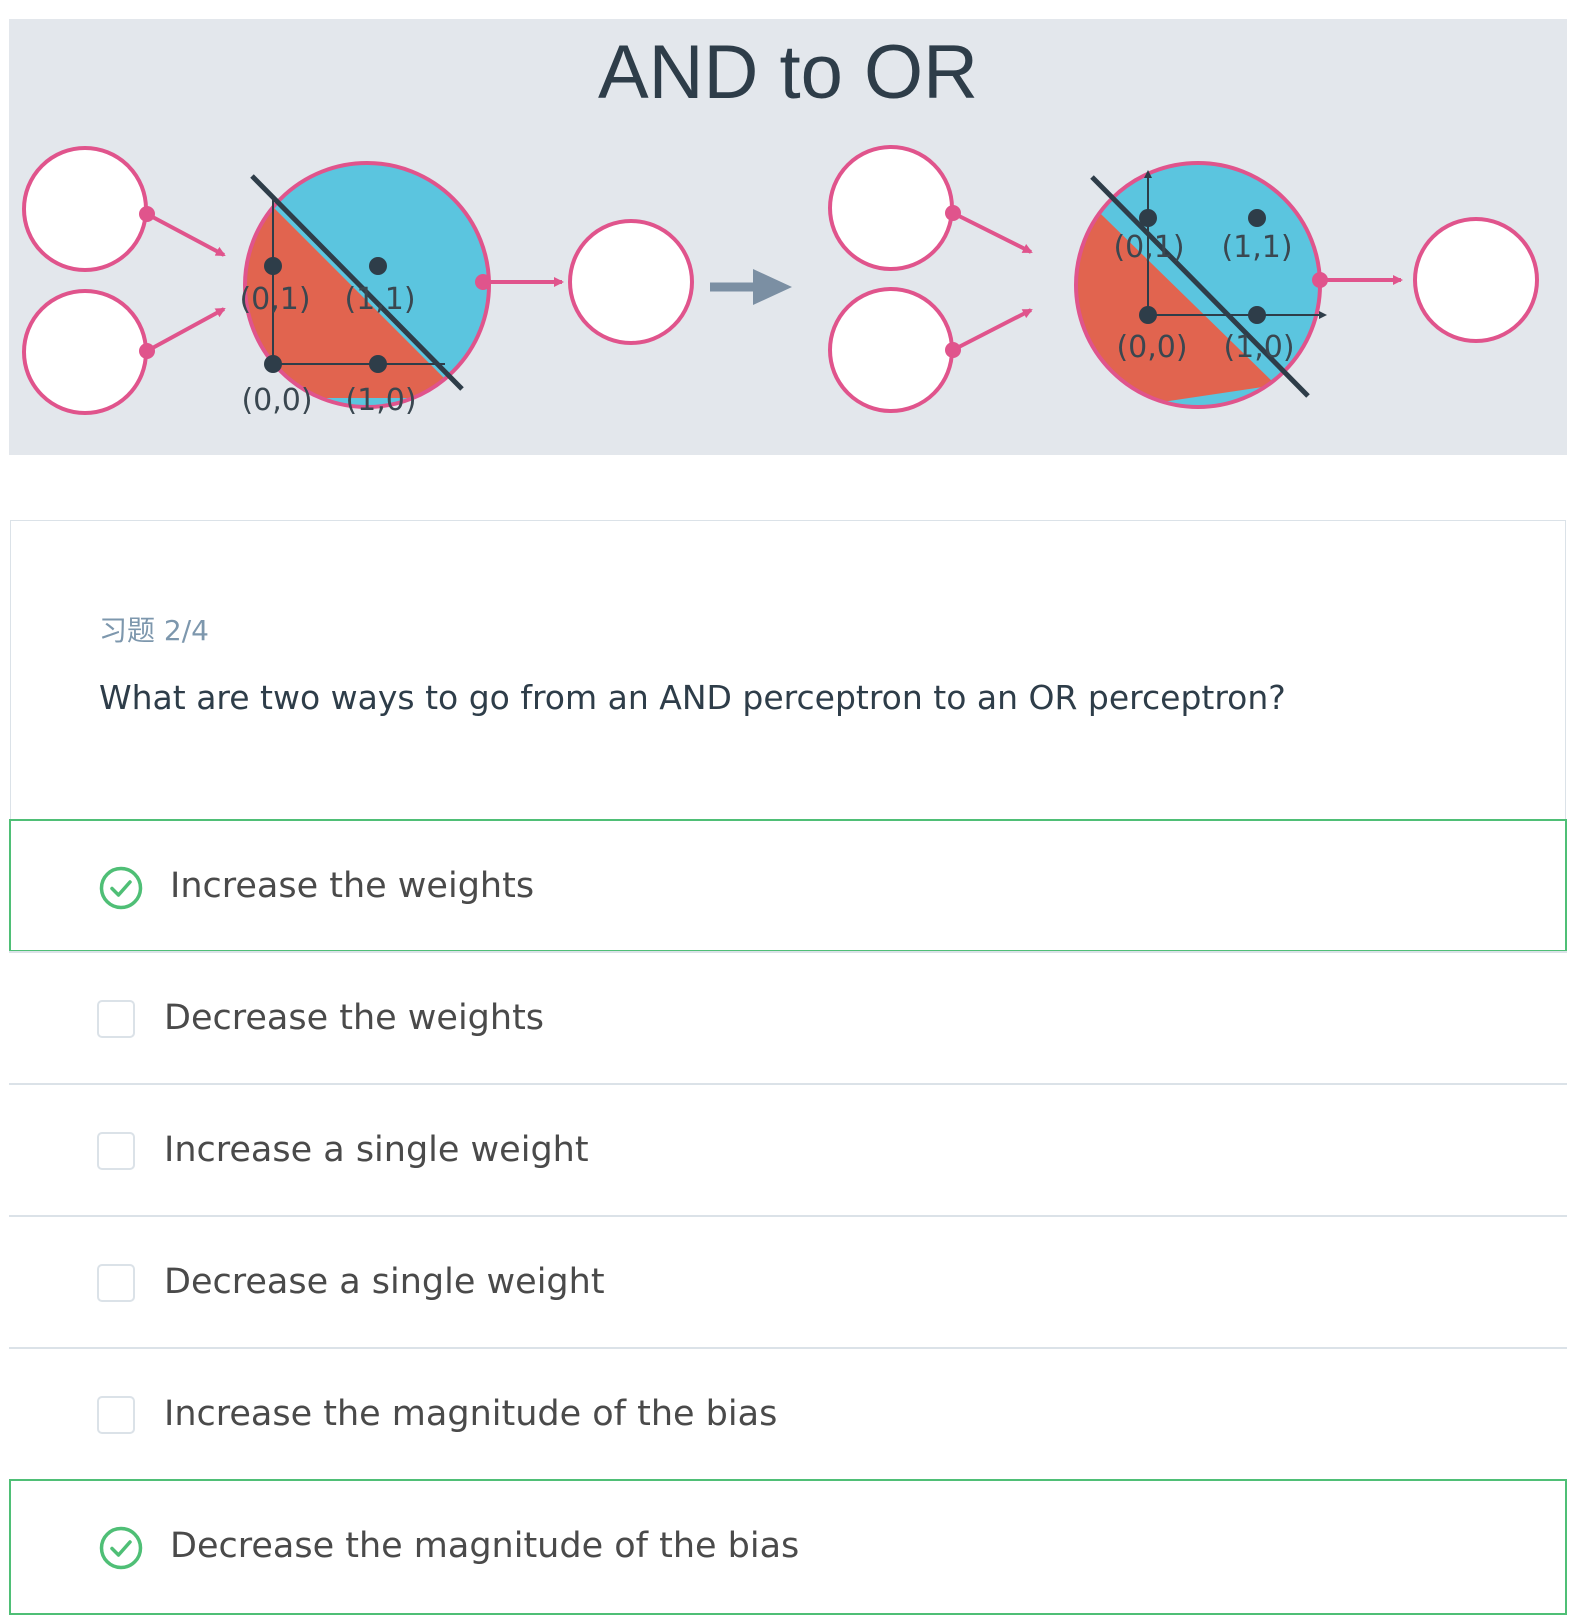  I want to click on option-decrease-weights: Decrease the weights, so click(788, 1017).